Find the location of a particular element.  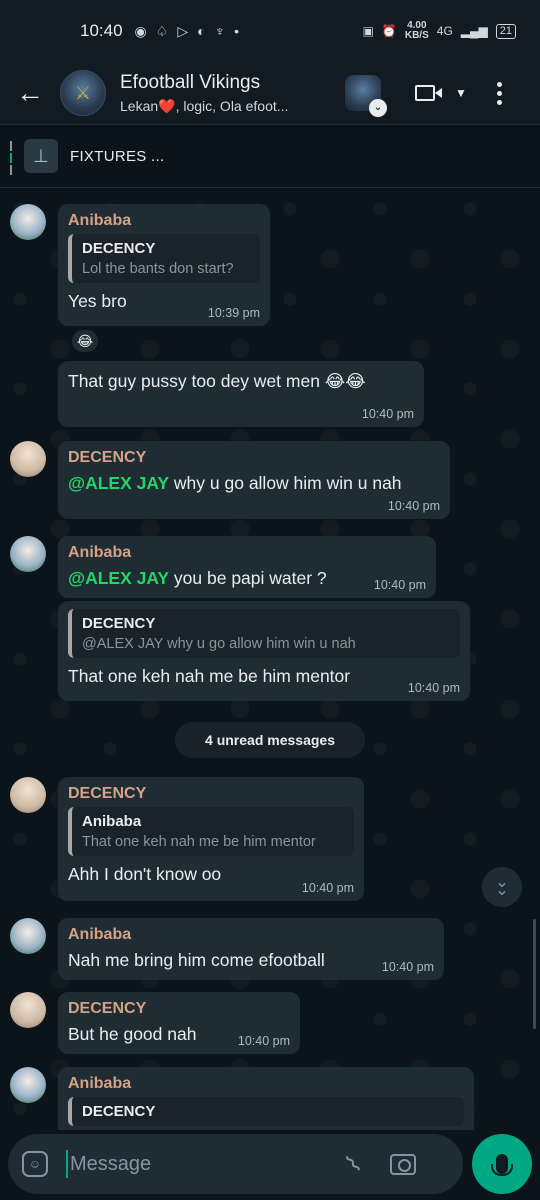

voice-message-button is located at coordinates (502, 1164).